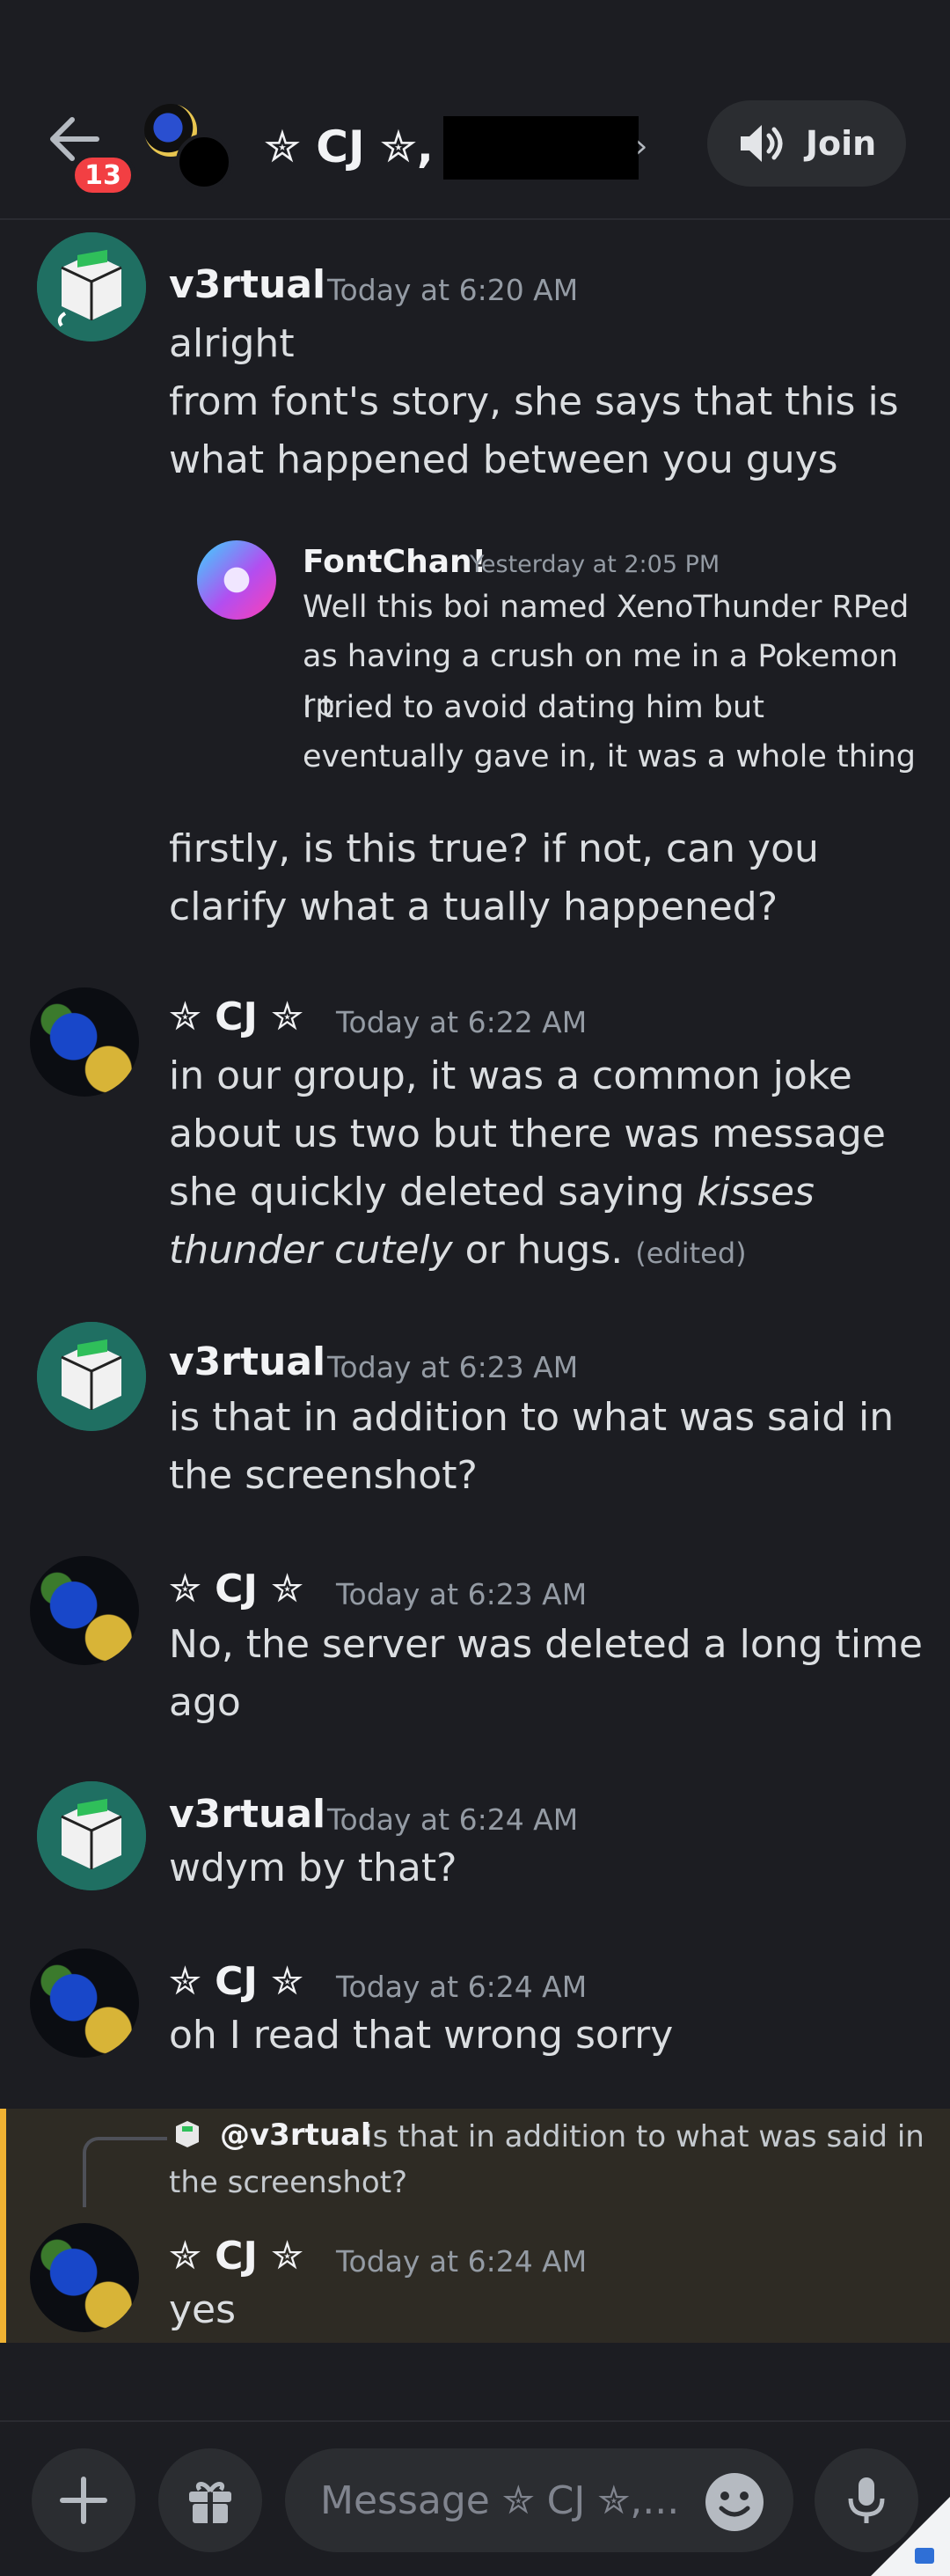 The height and width of the screenshot is (2576, 950). I want to click on message-text: yes, so click(203, 2309).